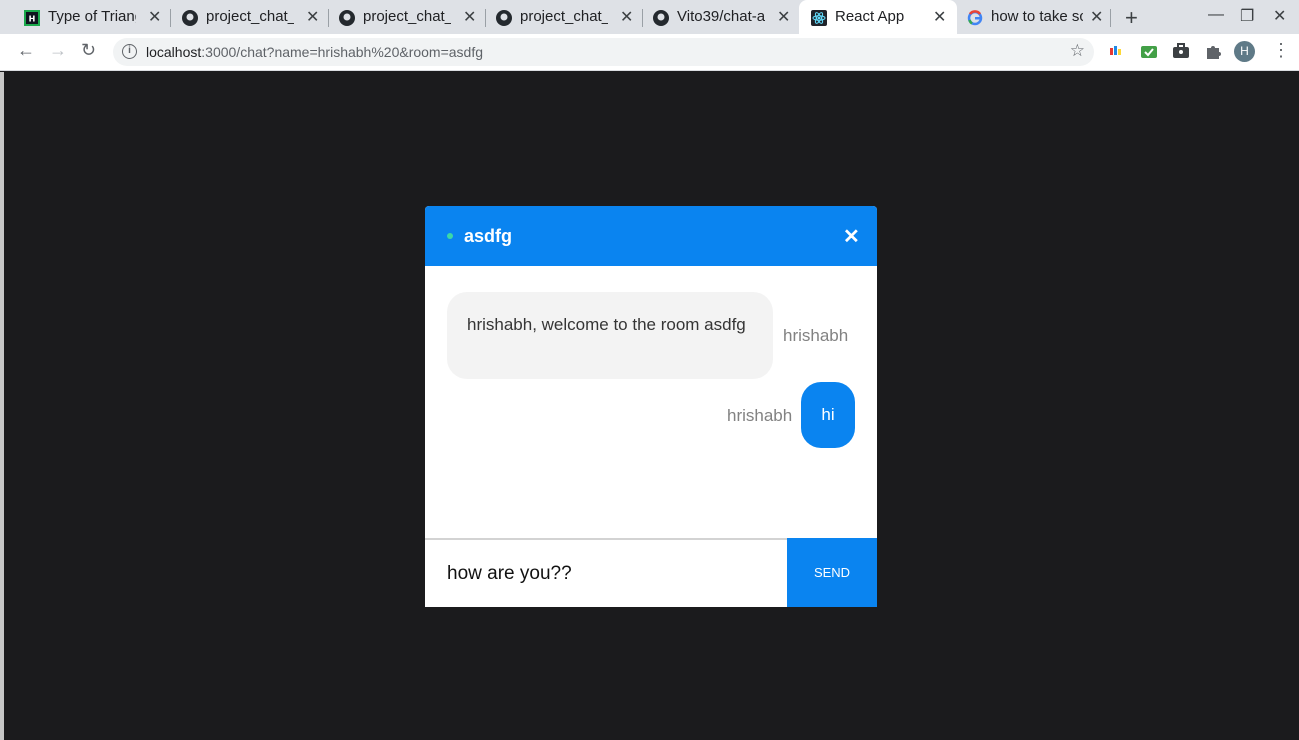  I want to click on reload-icon: ↻, so click(88, 50).